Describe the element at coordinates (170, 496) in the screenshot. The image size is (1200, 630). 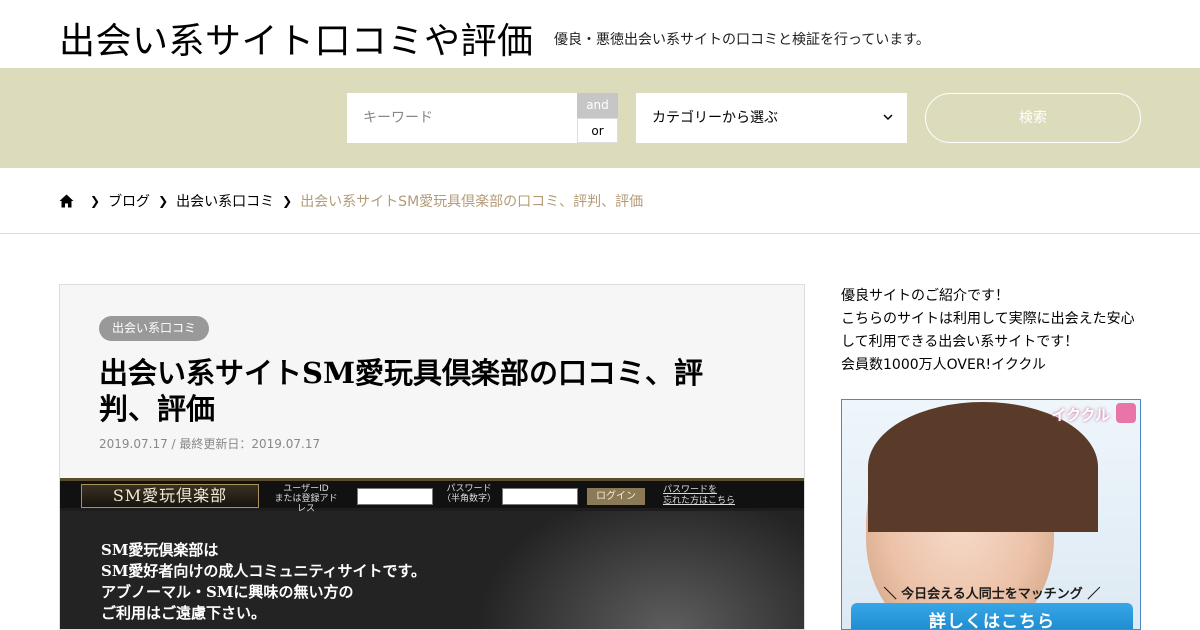
I see `hero-logo: SM愛玩倶楽部` at that location.